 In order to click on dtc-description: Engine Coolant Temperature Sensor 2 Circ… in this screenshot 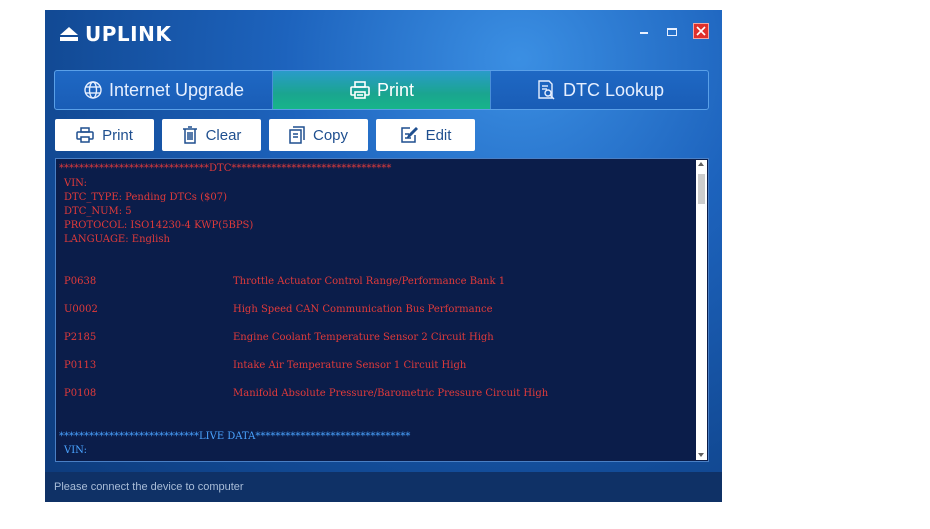, I will do `click(363, 337)`.